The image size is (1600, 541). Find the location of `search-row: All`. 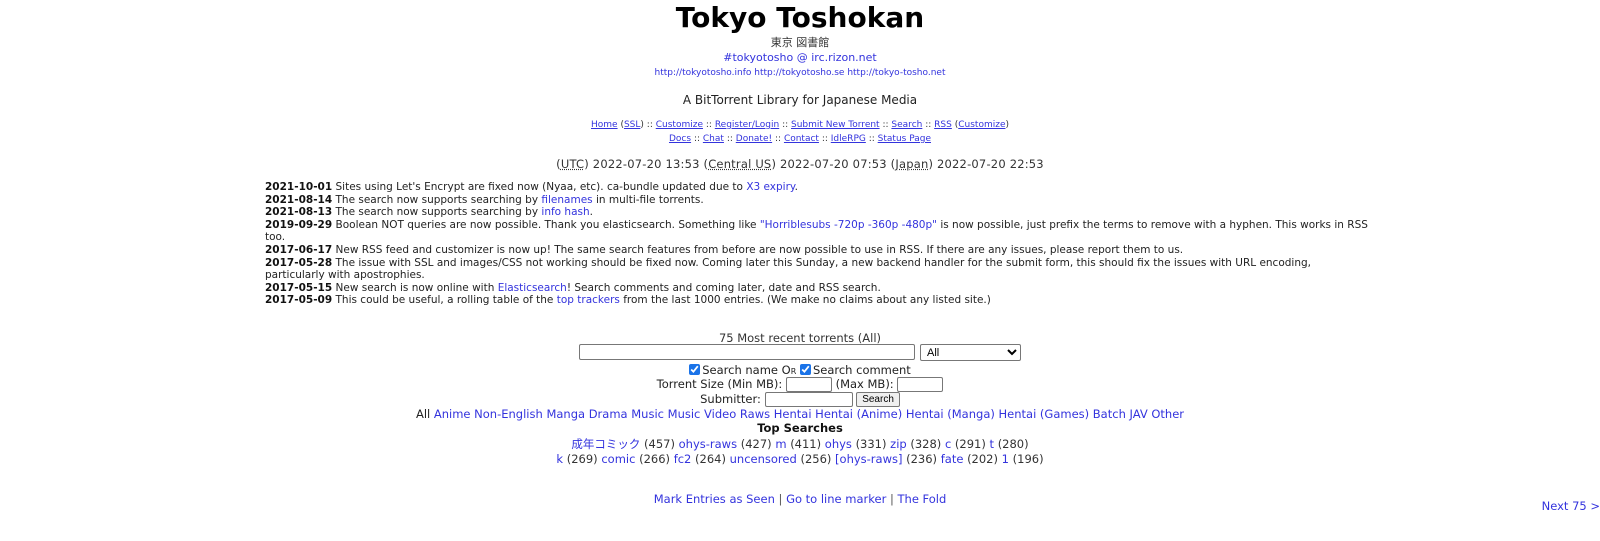

search-row: All is located at coordinates (809, 354).